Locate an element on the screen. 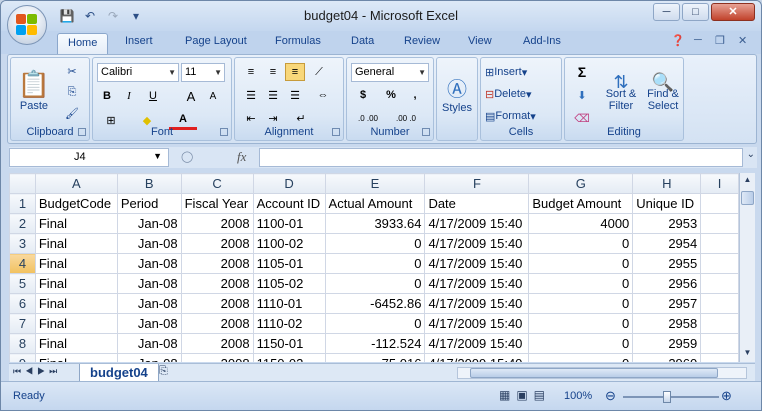 The image size is (762, 411). row-header: 7 is located at coordinates (22, 323).